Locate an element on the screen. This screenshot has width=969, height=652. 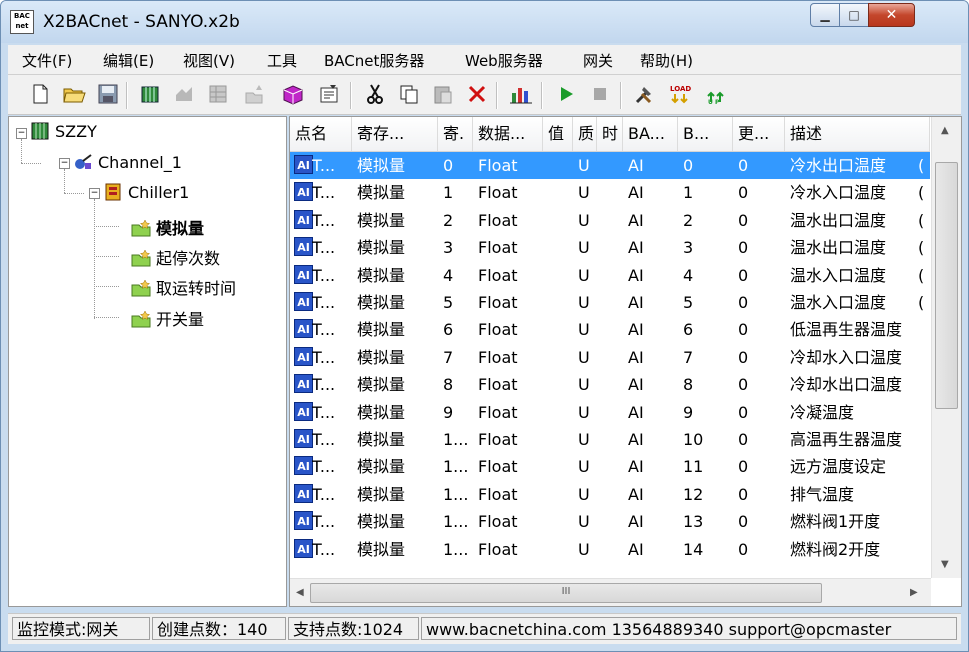
tree-line is located at coordinates (94, 259).